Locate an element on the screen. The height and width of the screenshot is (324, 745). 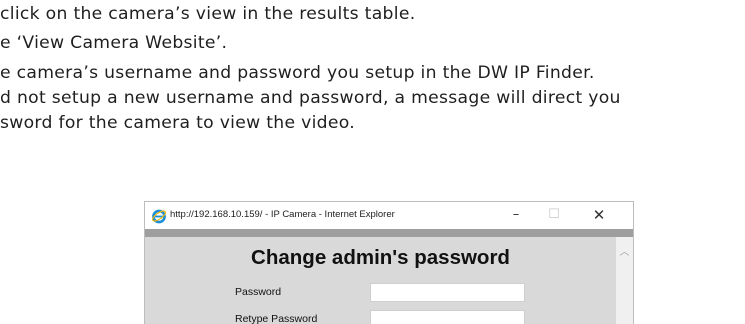
page-heading: Change admin's password is located at coordinates (380, 257).